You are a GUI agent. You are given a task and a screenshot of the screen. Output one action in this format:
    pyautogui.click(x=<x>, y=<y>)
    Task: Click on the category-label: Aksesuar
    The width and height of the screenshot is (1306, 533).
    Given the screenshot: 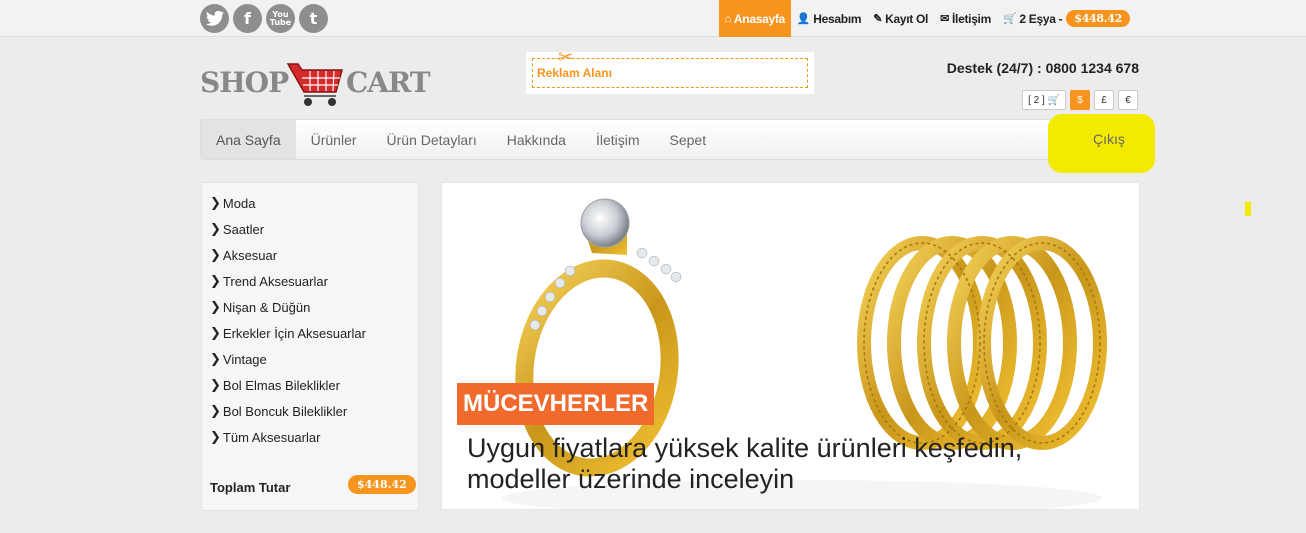 What is the action you would take?
    pyautogui.click(x=250, y=255)
    